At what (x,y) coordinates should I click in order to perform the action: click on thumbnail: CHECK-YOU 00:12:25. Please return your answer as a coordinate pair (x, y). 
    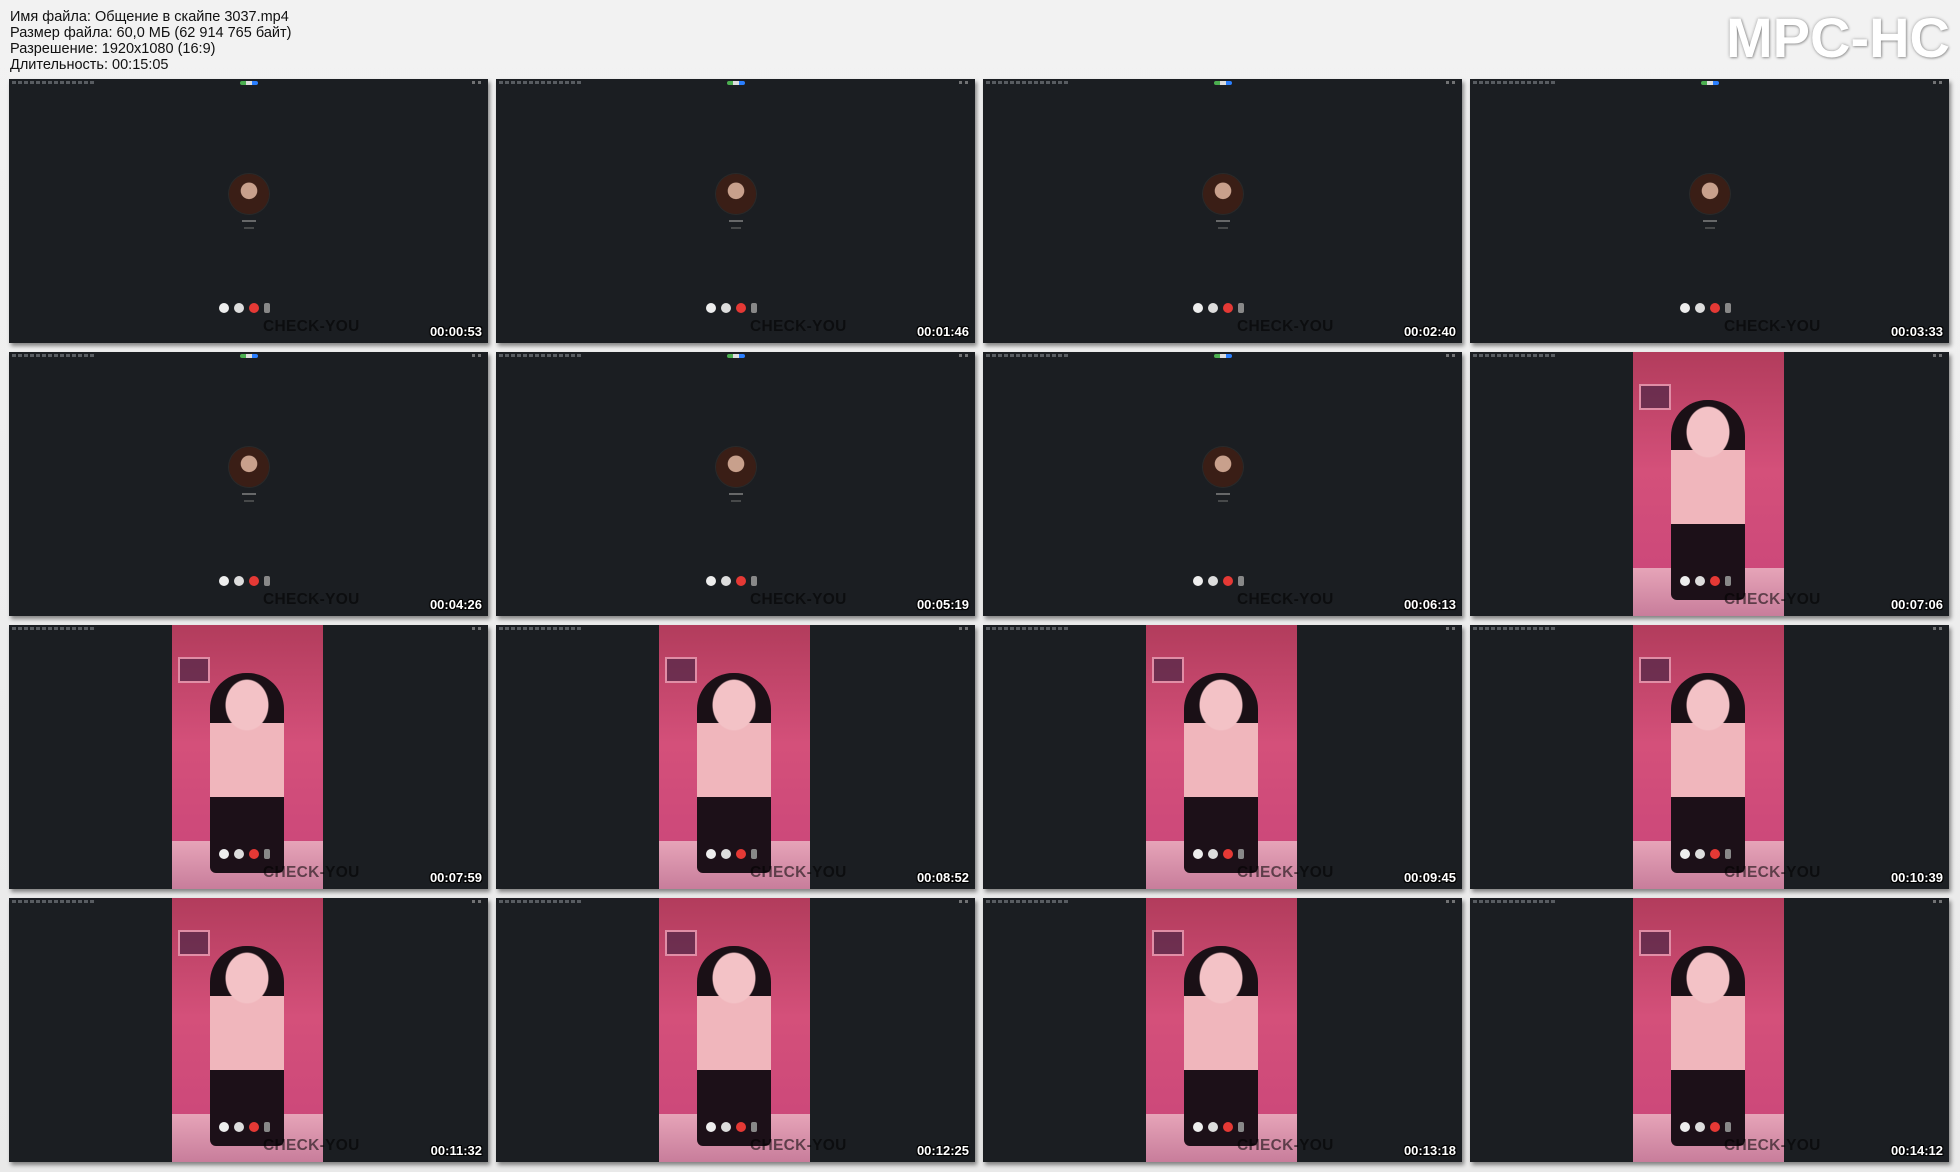
    Looking at the image, I should click on (735, 1030).